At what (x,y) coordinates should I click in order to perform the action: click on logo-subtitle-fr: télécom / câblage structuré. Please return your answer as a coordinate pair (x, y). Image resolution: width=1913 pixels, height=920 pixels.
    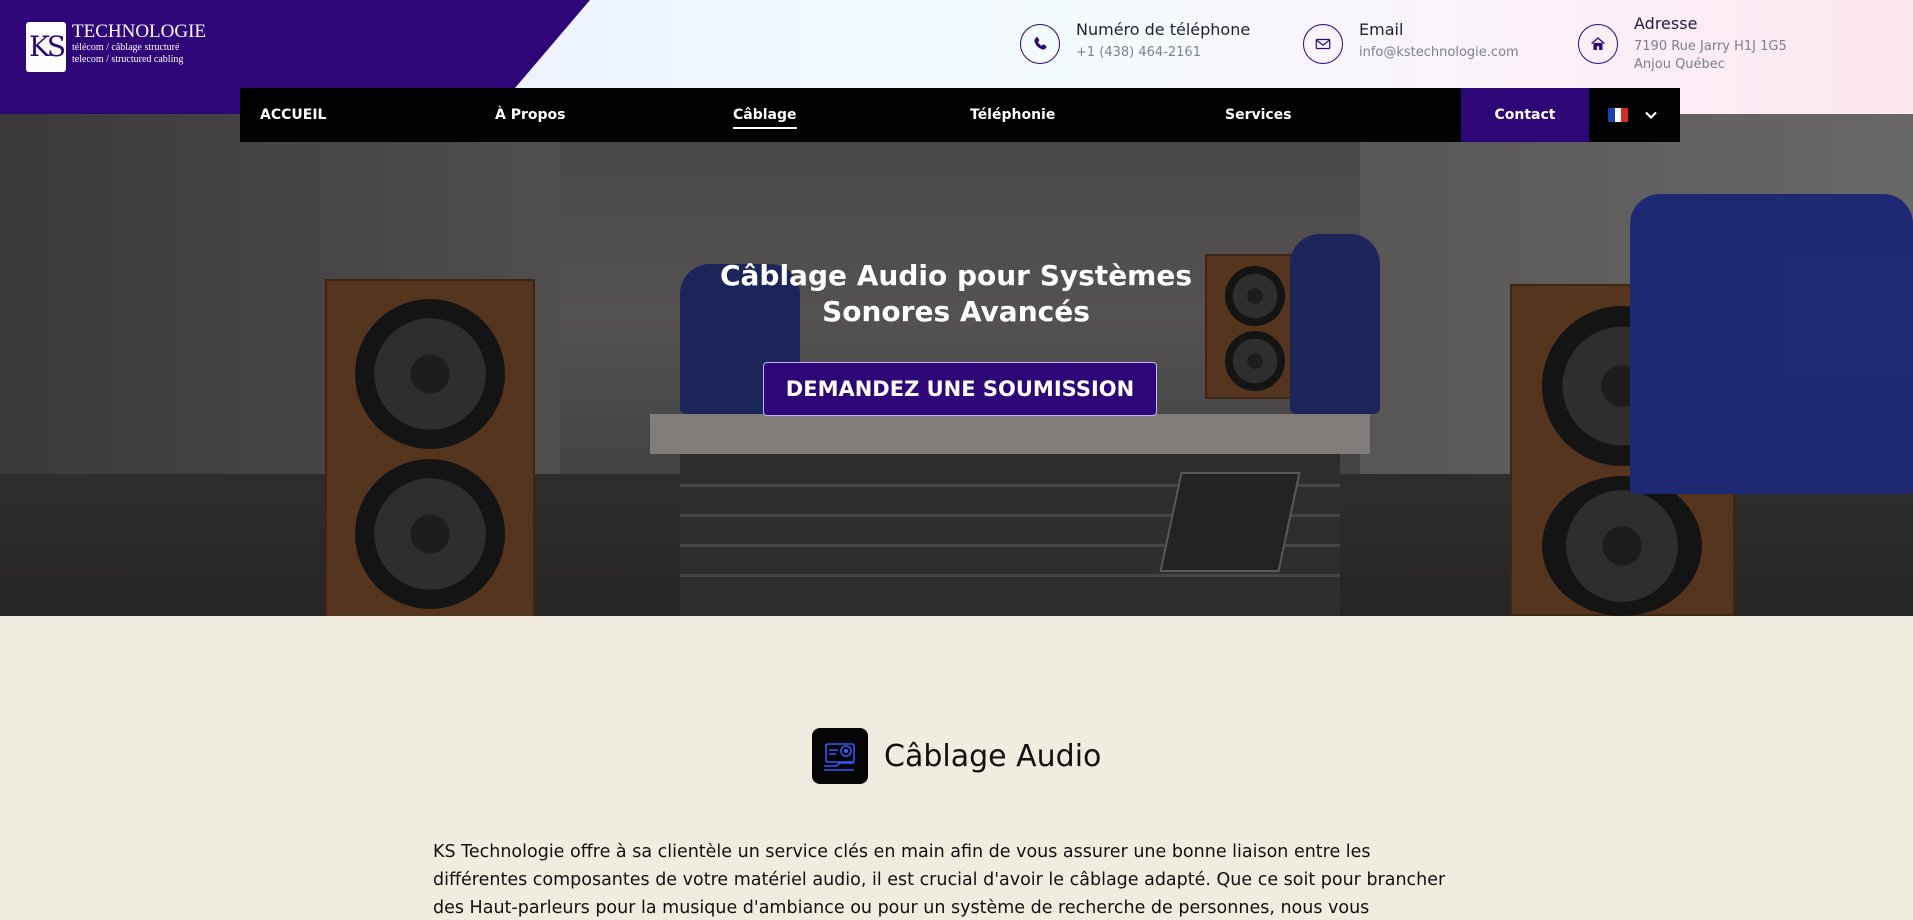
    Looking at the image, I should click on (126, 47).